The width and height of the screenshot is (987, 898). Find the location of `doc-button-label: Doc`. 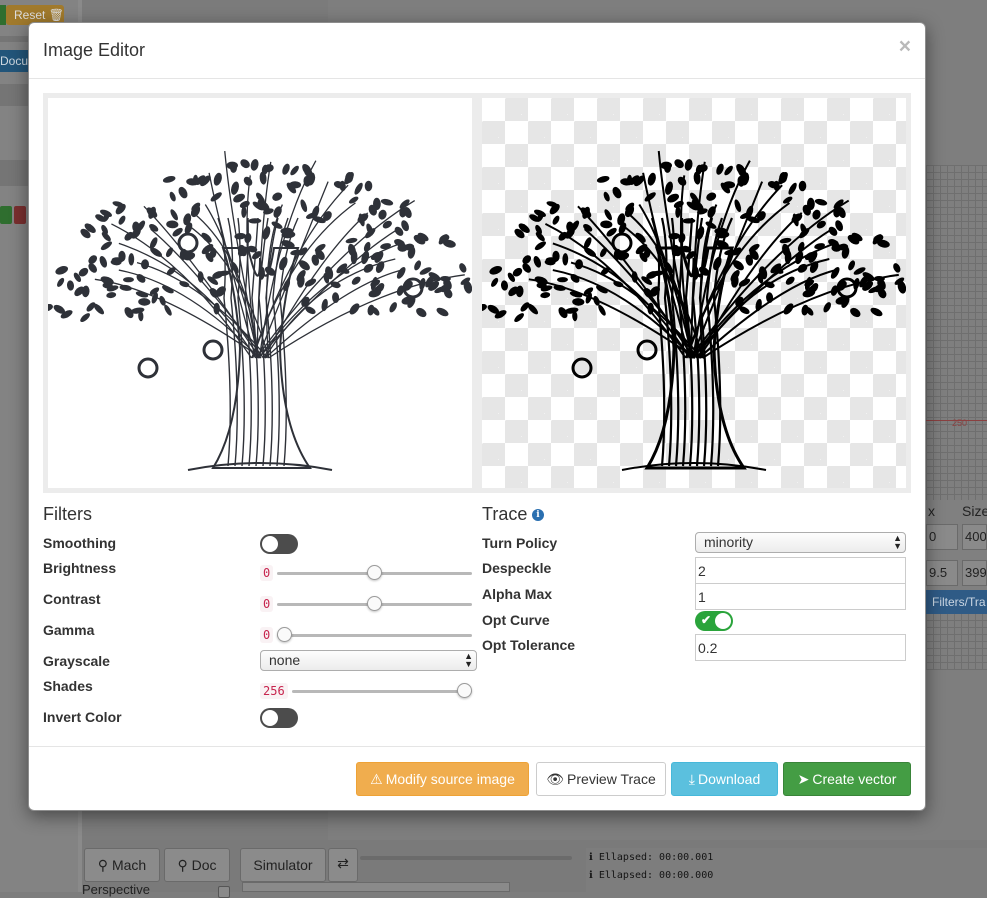

doc-button-label: Doc is located at coordinates (204, 865).